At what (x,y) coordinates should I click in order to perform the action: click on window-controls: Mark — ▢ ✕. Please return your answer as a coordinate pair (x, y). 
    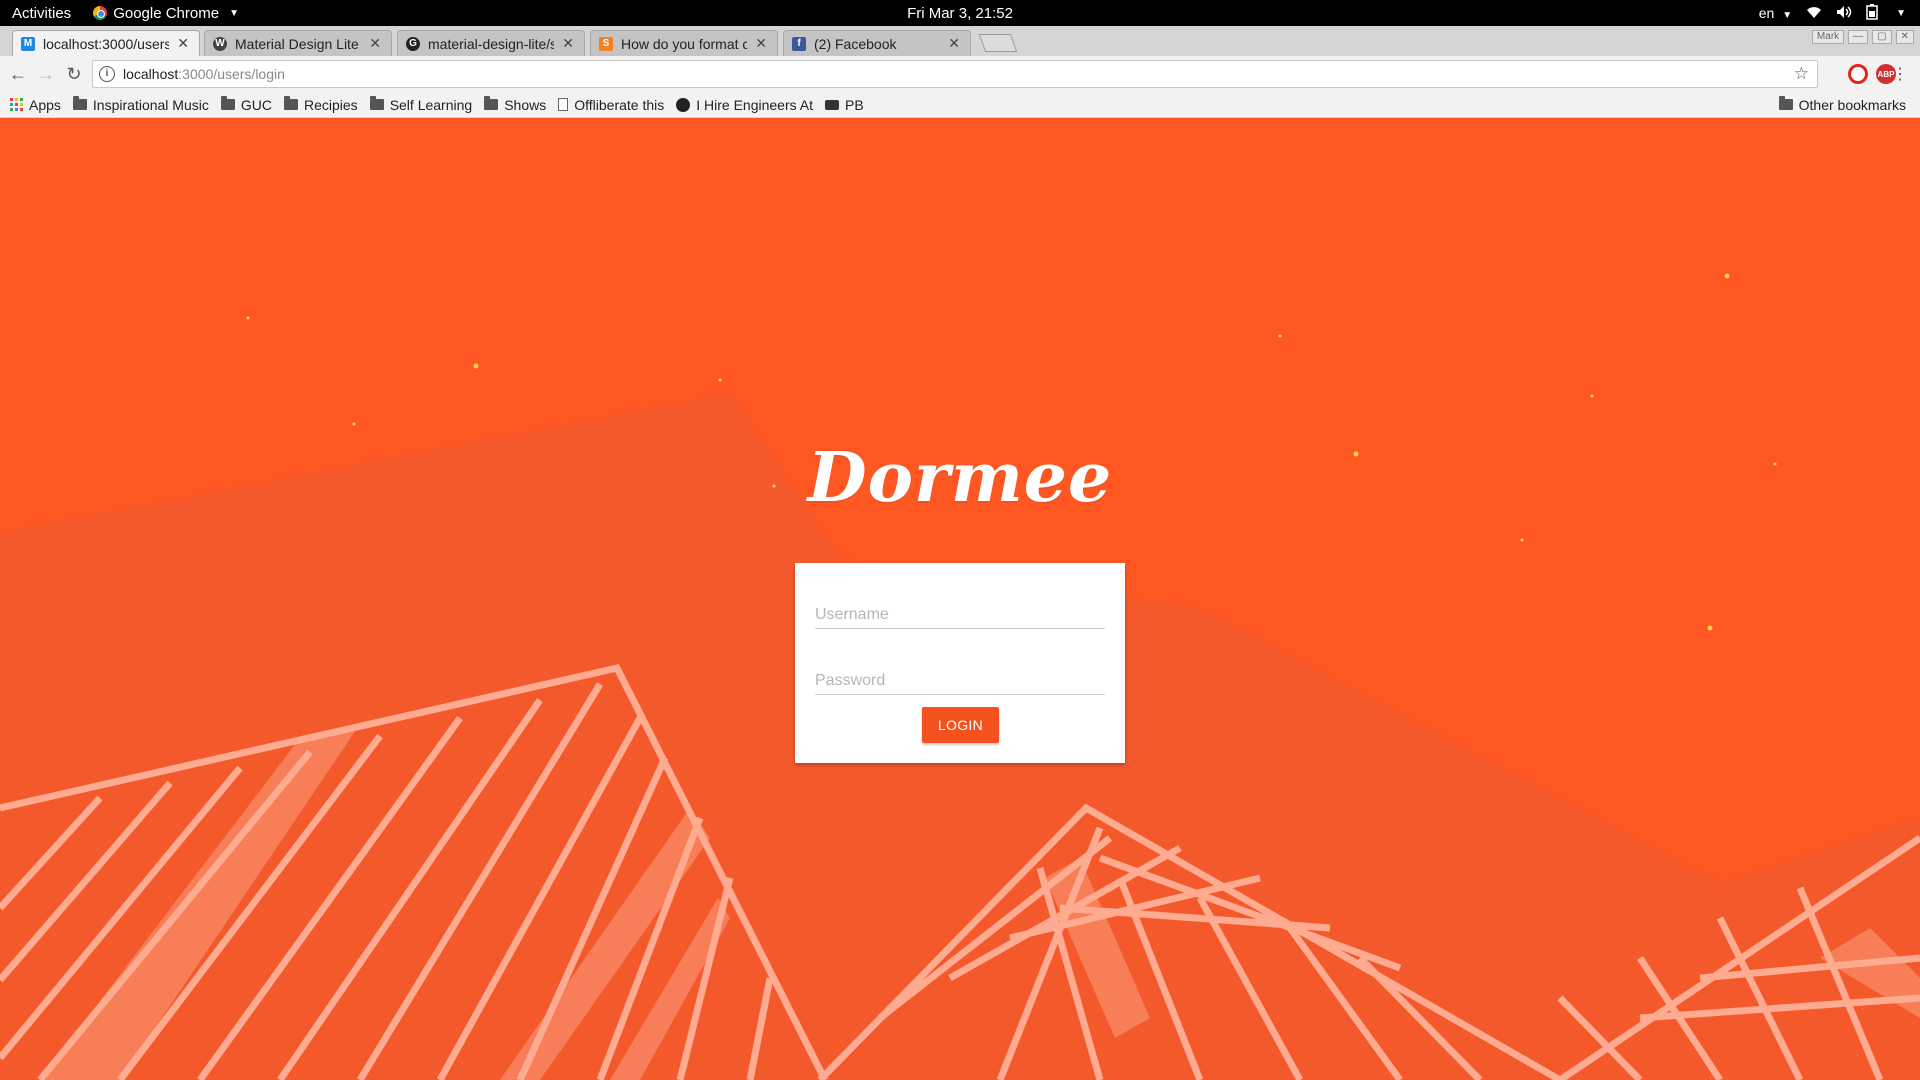
    Looking at the image, I should click on (1862, 37).